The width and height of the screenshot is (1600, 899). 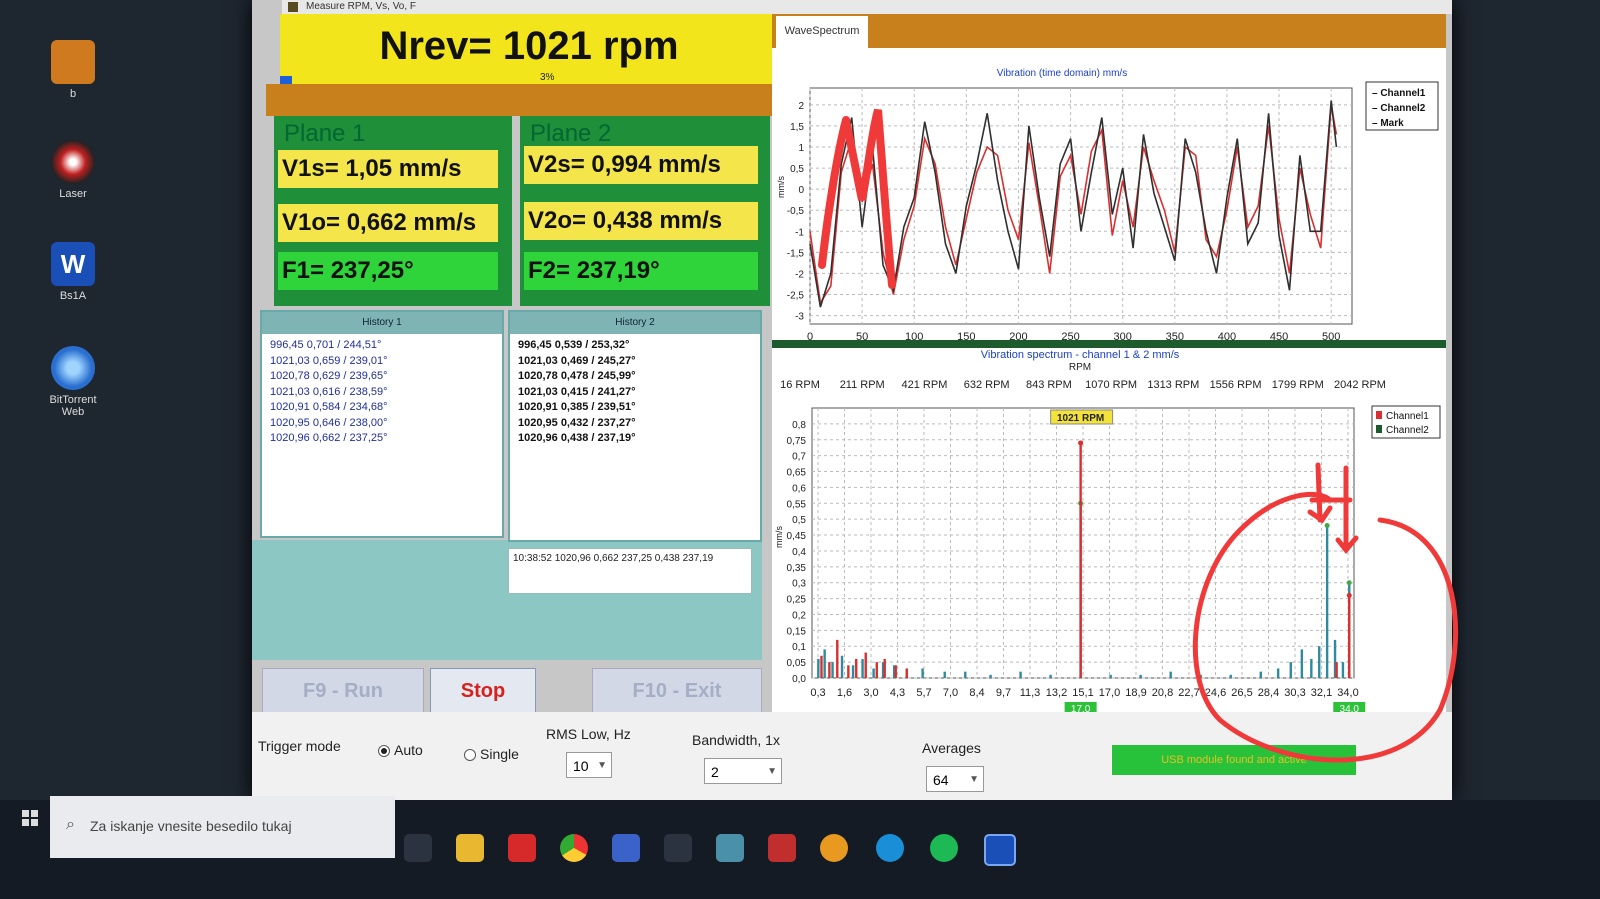 I want to click on history-1-row: 1021,03 0,659 / 239,01°, so click(x=329, y=360).